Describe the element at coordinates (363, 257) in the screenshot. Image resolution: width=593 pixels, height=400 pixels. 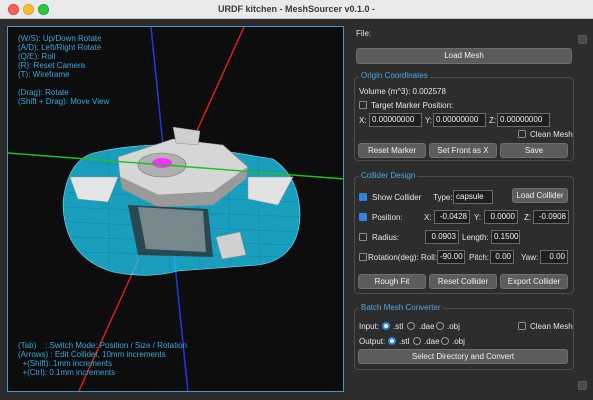
I see `rotation-mode-checkbox` at that location.